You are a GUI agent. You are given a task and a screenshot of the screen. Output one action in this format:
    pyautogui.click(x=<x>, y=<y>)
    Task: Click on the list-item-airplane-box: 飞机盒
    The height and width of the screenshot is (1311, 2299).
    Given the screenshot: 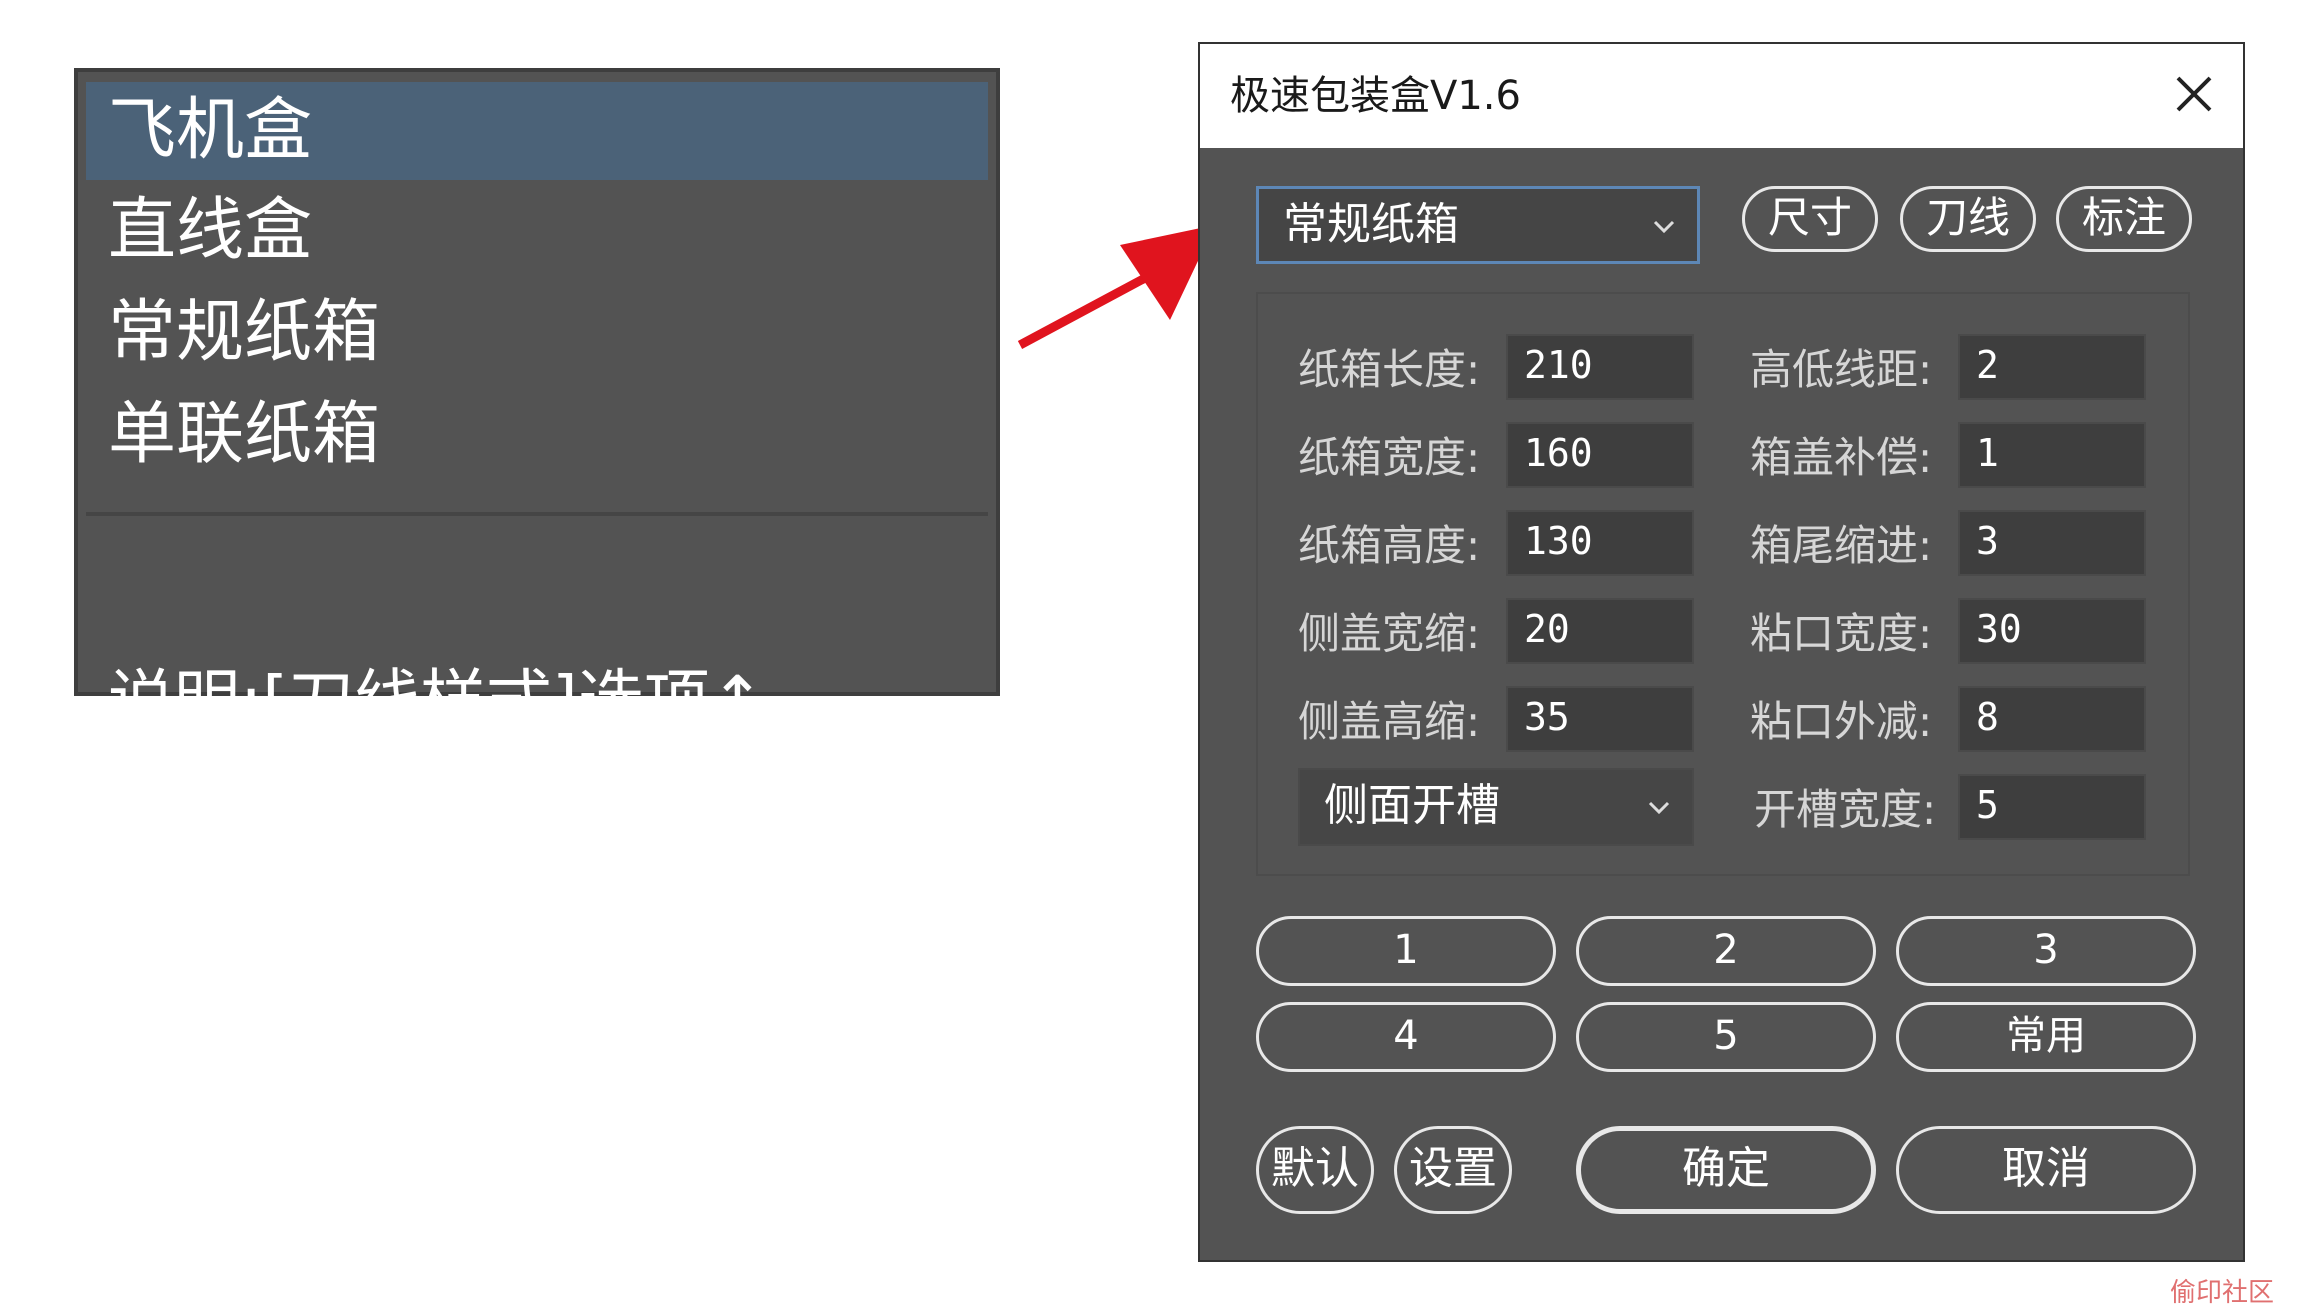 What is the action you would take?
    pyautogui.click(x=537, y=131)
    